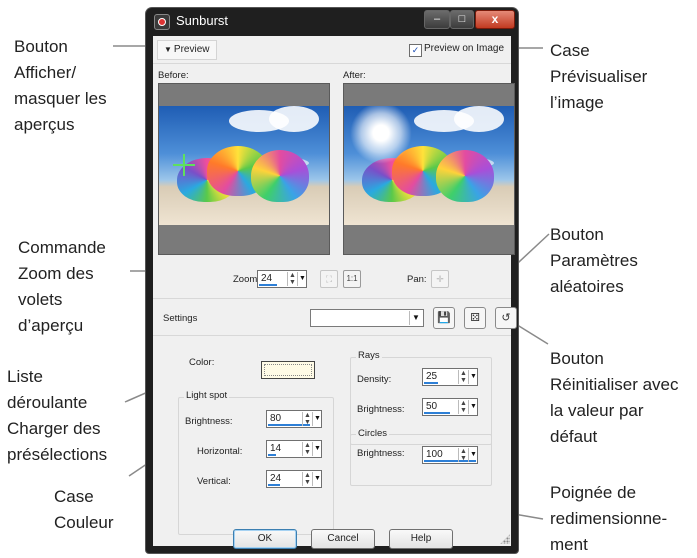 This screenshot has height=558, width=697. I want to click on horizontal-label: Horizontal:, so click(220, 451).